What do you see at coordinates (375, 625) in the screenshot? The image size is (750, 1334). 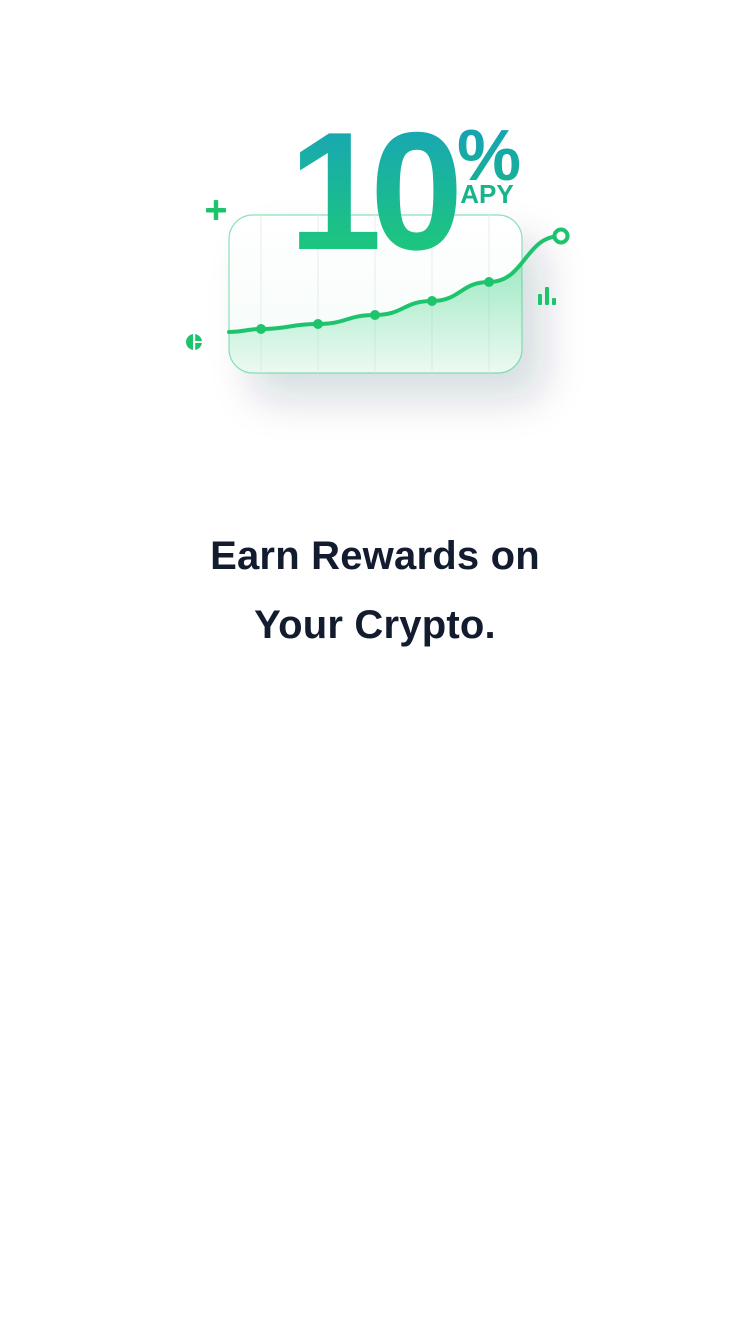 I see `headline-line-2: Your Crypto.` at bounding box center [375, 625].